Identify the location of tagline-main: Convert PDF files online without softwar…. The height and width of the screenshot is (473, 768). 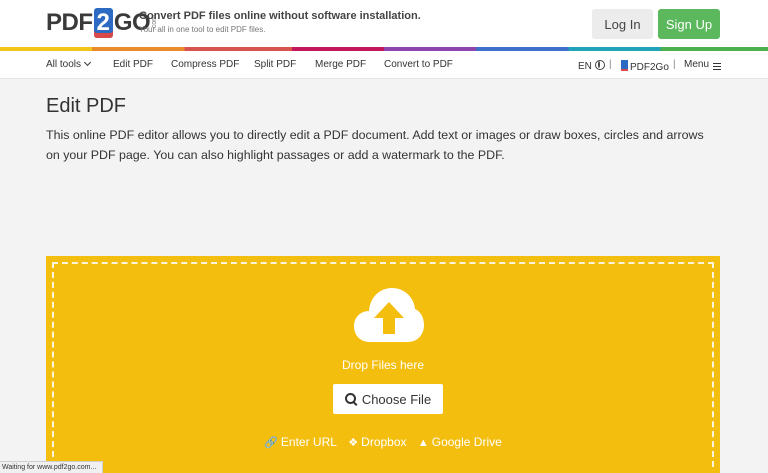
(280, 16).